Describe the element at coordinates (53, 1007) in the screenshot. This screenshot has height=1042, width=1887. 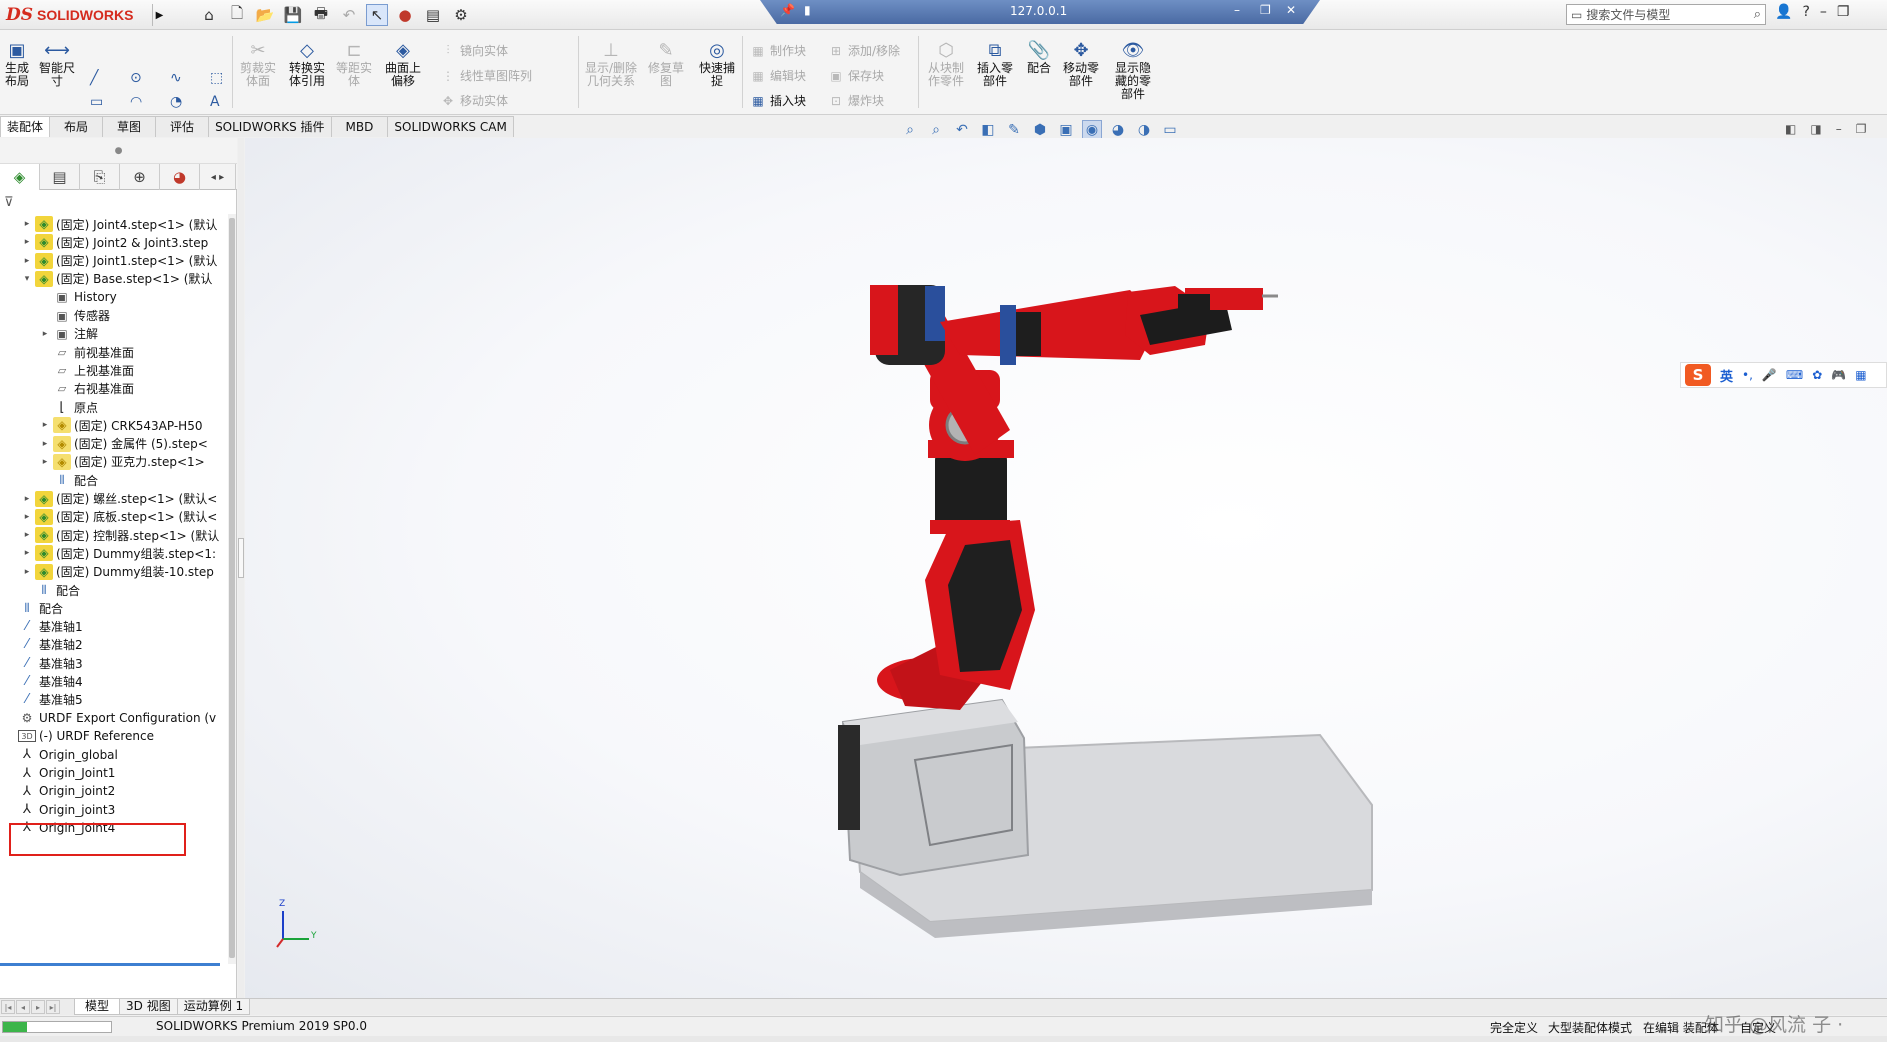
I see `last-tab-arrow-icon: ▸|` at that location.